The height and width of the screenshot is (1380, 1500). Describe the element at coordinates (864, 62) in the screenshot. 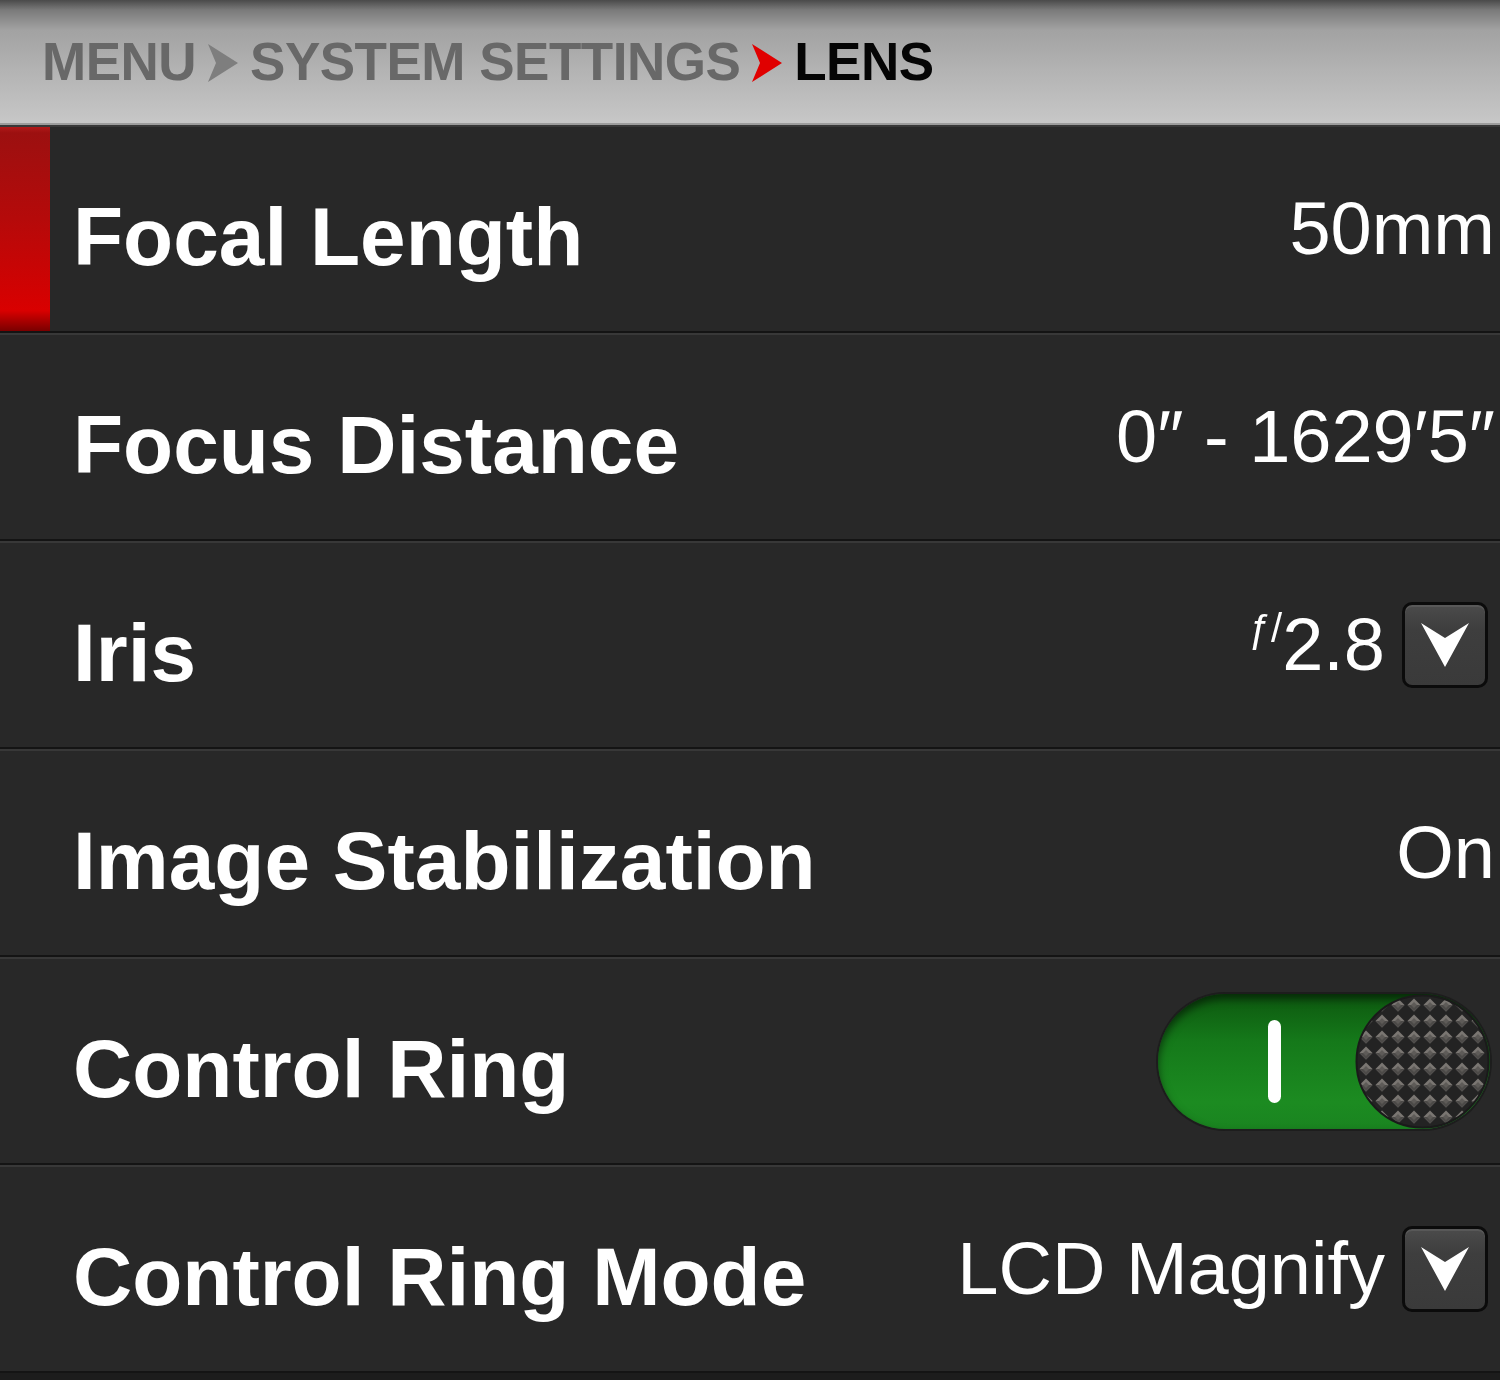

I see `breadcrumb-item: LENS` at that location.